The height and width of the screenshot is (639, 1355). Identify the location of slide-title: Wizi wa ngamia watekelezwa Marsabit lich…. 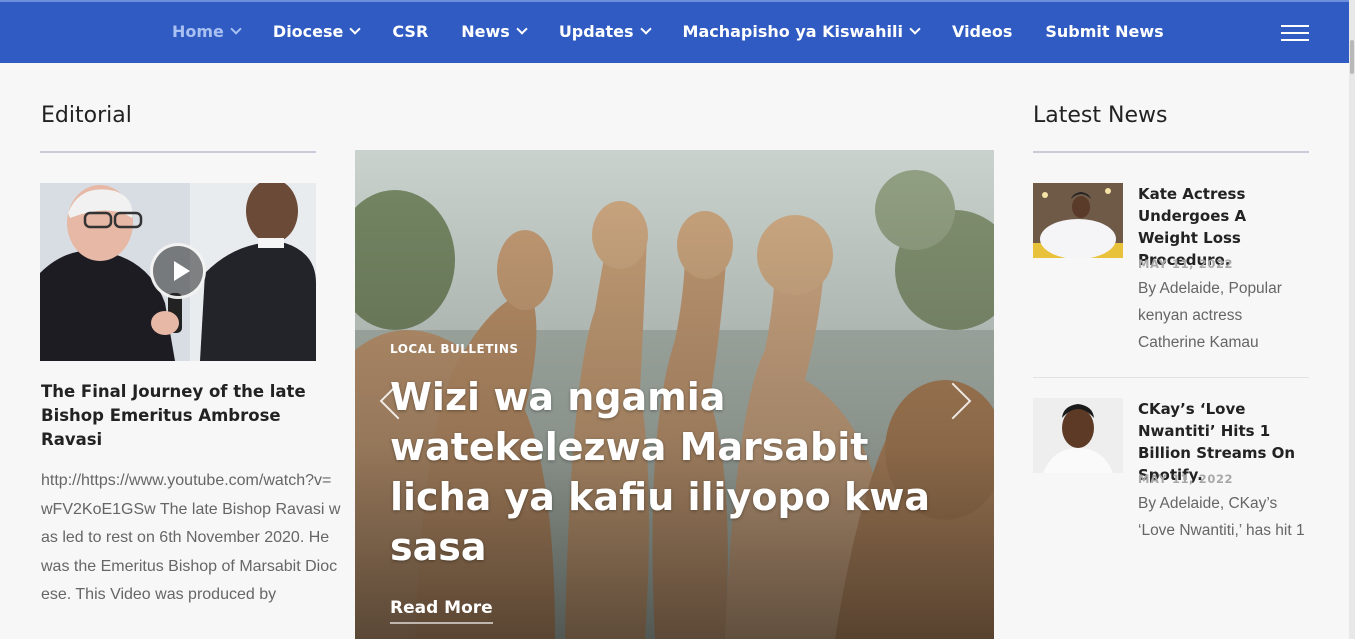
(670, 472).